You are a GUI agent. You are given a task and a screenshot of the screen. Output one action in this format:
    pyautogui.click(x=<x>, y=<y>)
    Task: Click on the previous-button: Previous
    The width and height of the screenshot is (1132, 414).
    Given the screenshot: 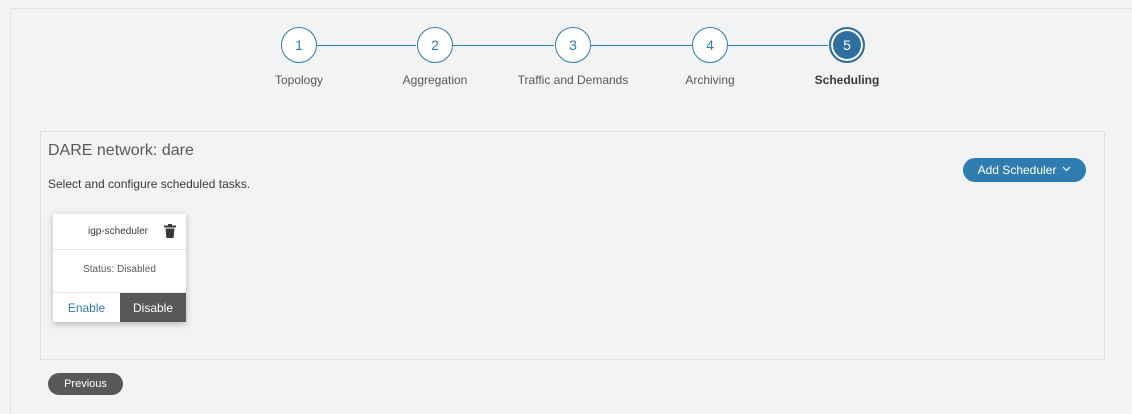 What is the action you would take?
    pyautogui.click(x=85, y=384)
    